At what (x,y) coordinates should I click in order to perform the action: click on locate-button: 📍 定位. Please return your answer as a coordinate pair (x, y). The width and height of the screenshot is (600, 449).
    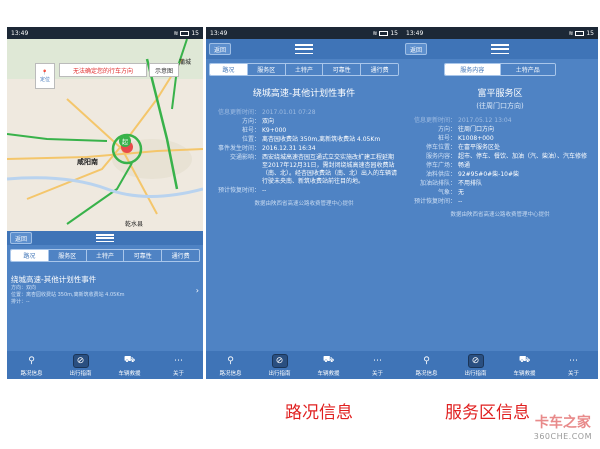
    Looking at the image, I should click on (45, 76).